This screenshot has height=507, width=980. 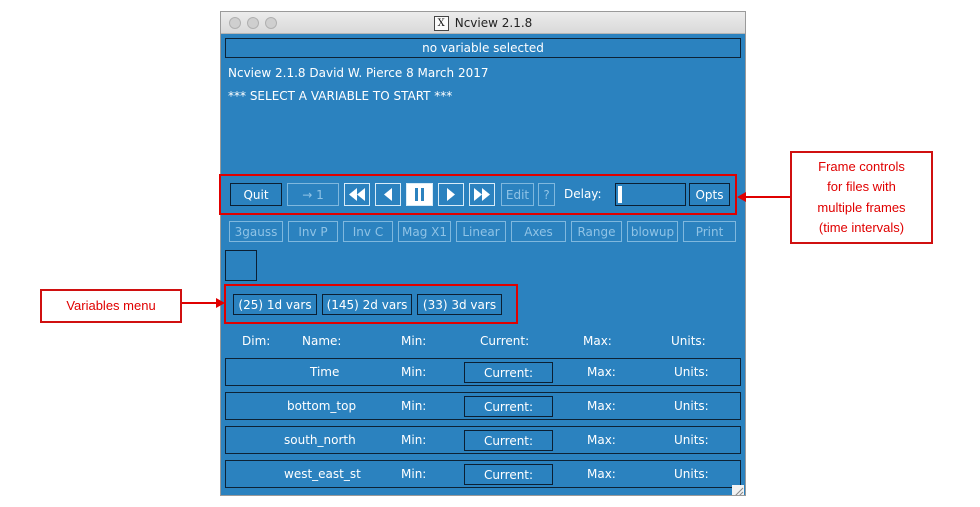 I want to click on status-text: no variable selected, so click(x=483, y=48).